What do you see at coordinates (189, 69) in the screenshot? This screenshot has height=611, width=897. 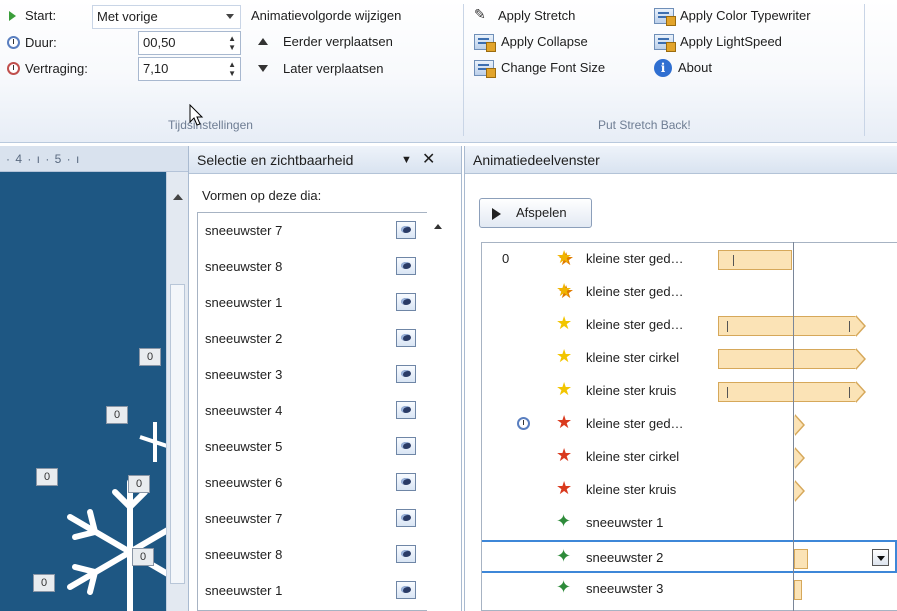 I see `delay-input: 7,10 ▲ ▼` at bounding box center [189, 69].